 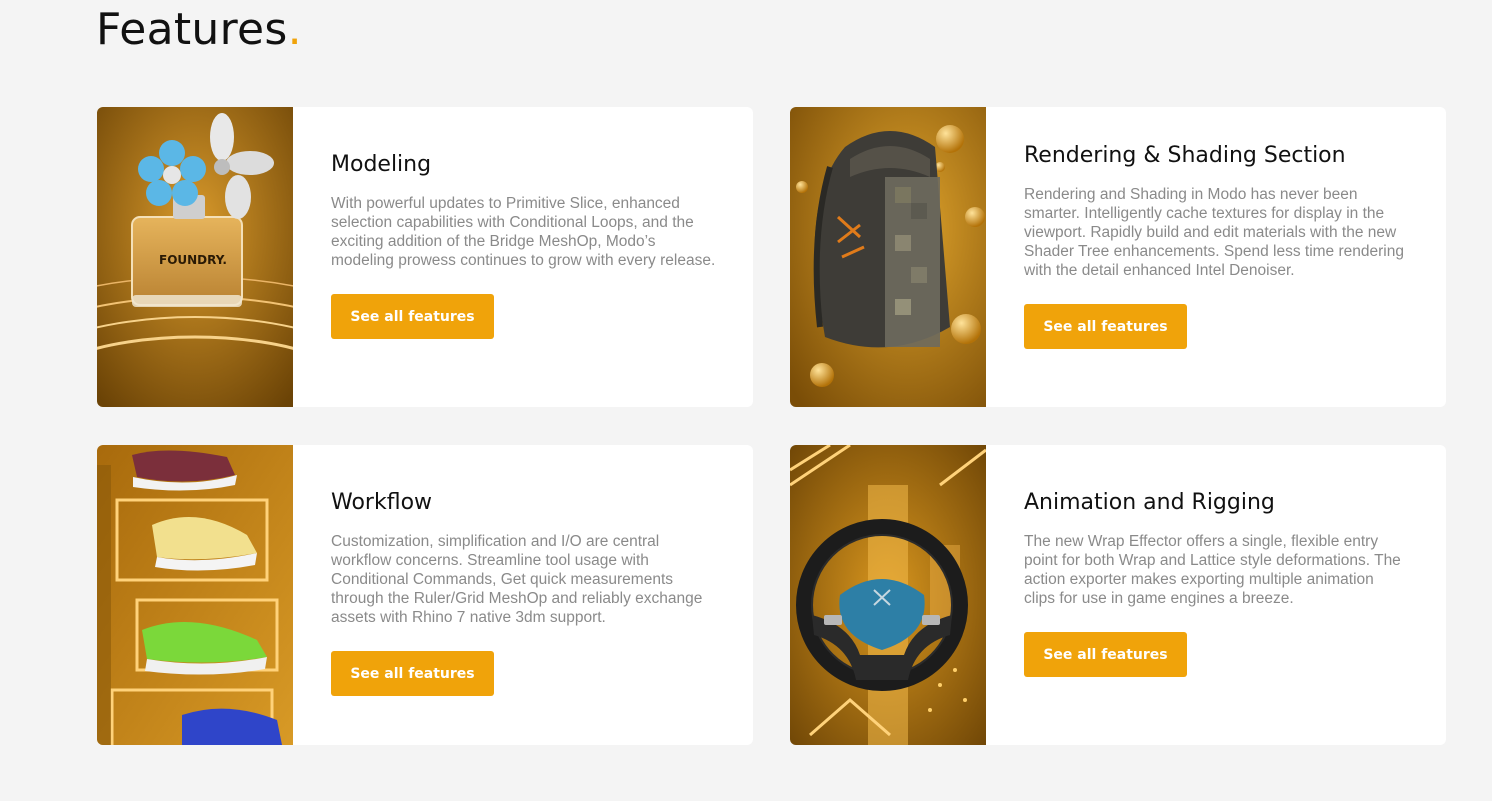 I want to click on feature-title: Workflow, so click(x=382, y=502).